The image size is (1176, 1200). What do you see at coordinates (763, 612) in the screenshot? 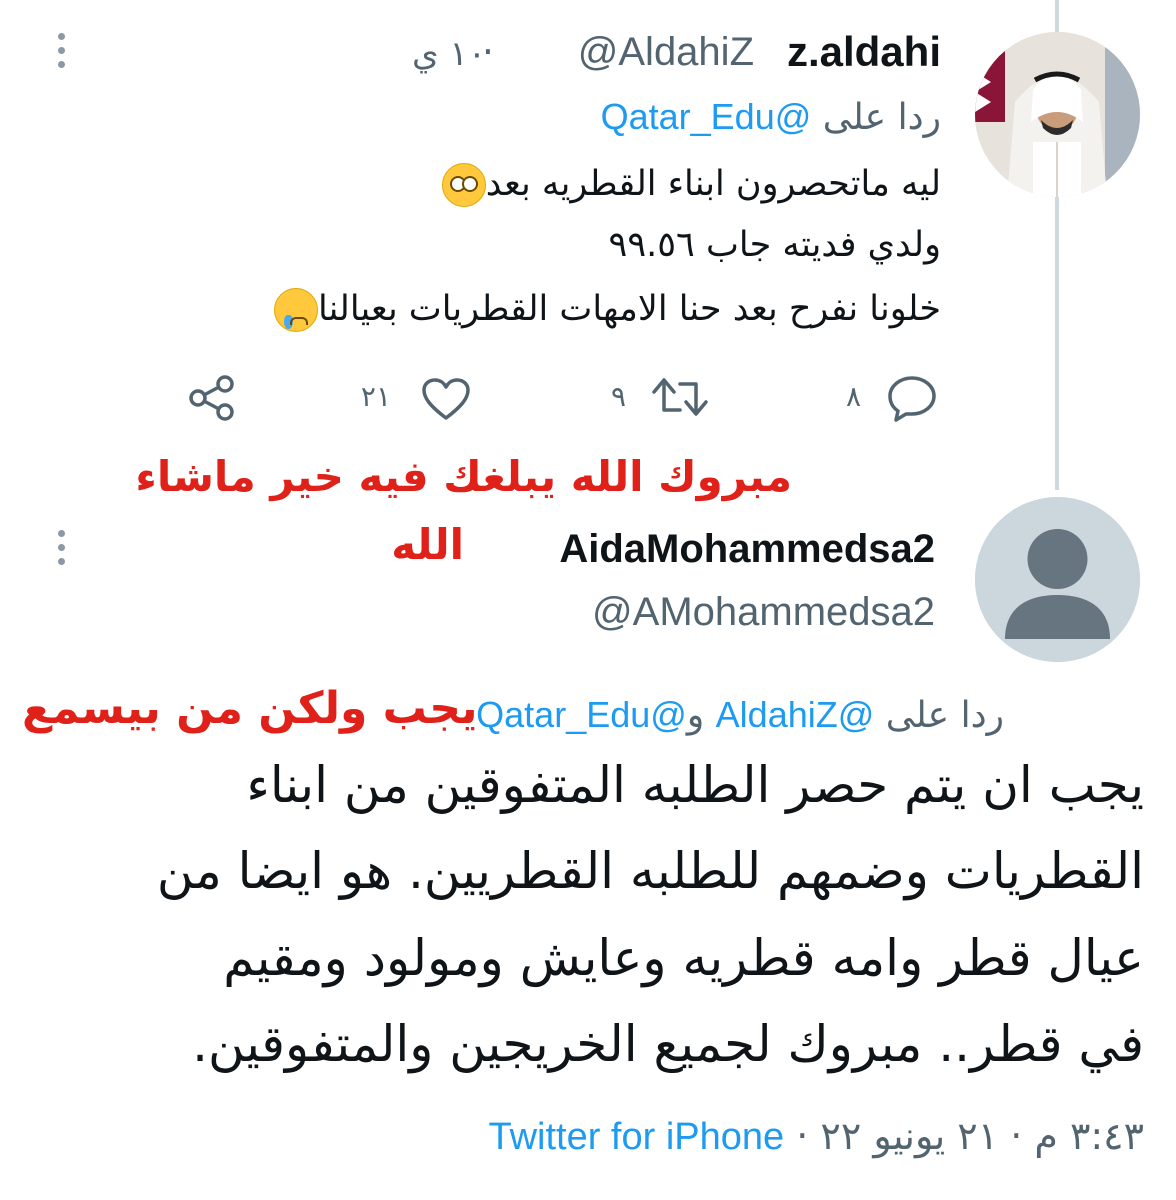
I see `user-handle: @AMohammedsa2` at bounding box center [763, 612].